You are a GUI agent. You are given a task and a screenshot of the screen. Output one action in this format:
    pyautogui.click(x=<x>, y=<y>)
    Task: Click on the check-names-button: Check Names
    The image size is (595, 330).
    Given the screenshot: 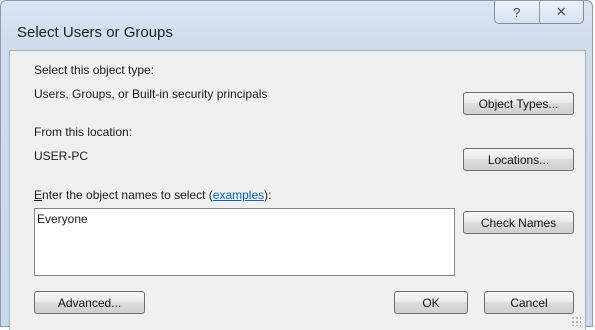 What is the action you would take?
    pyautogui.click(x=518, y=222)
    